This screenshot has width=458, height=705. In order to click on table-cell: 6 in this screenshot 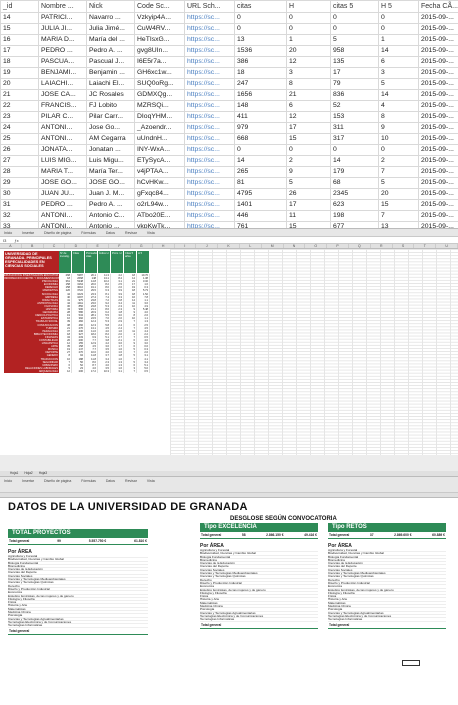, I will do `click(398, 62)`.